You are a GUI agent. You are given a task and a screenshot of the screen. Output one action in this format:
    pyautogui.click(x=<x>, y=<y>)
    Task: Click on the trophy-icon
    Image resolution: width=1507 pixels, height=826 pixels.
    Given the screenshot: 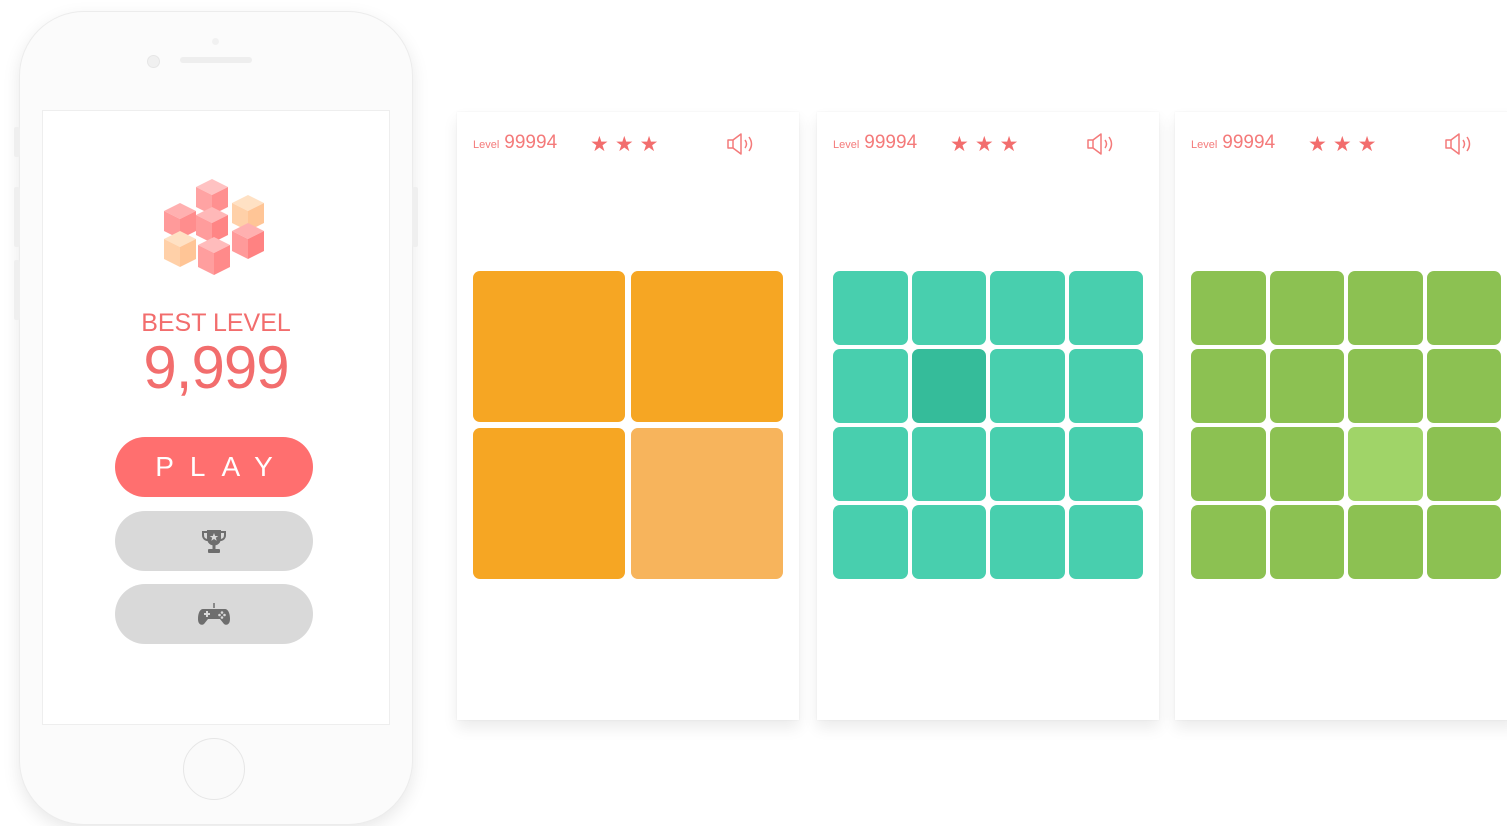 What is the action you would take?
    pyautogui.click(x=214, y=541)
    